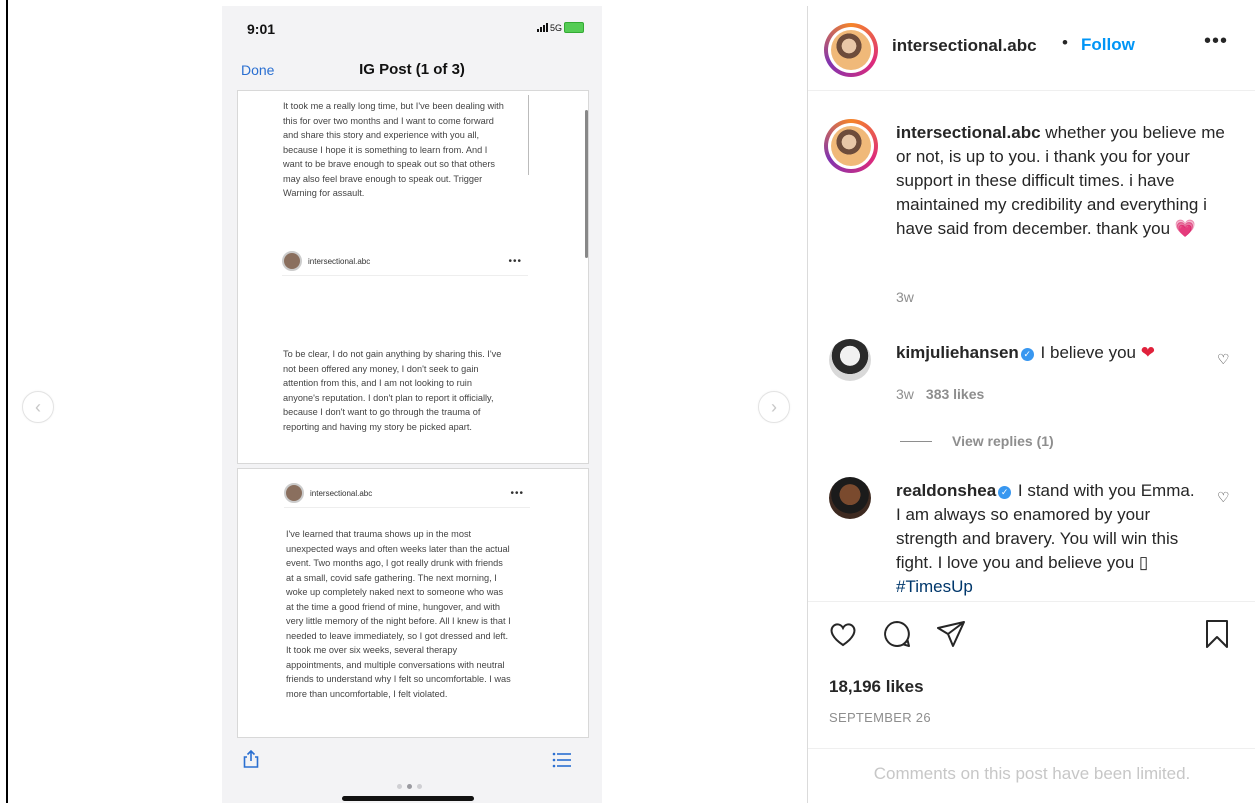 The height and width of the screenshot is (804, 1255). Describe the element at coordinates (261, 29) in the screenshot. I see `status-time: 9:01` at that location.